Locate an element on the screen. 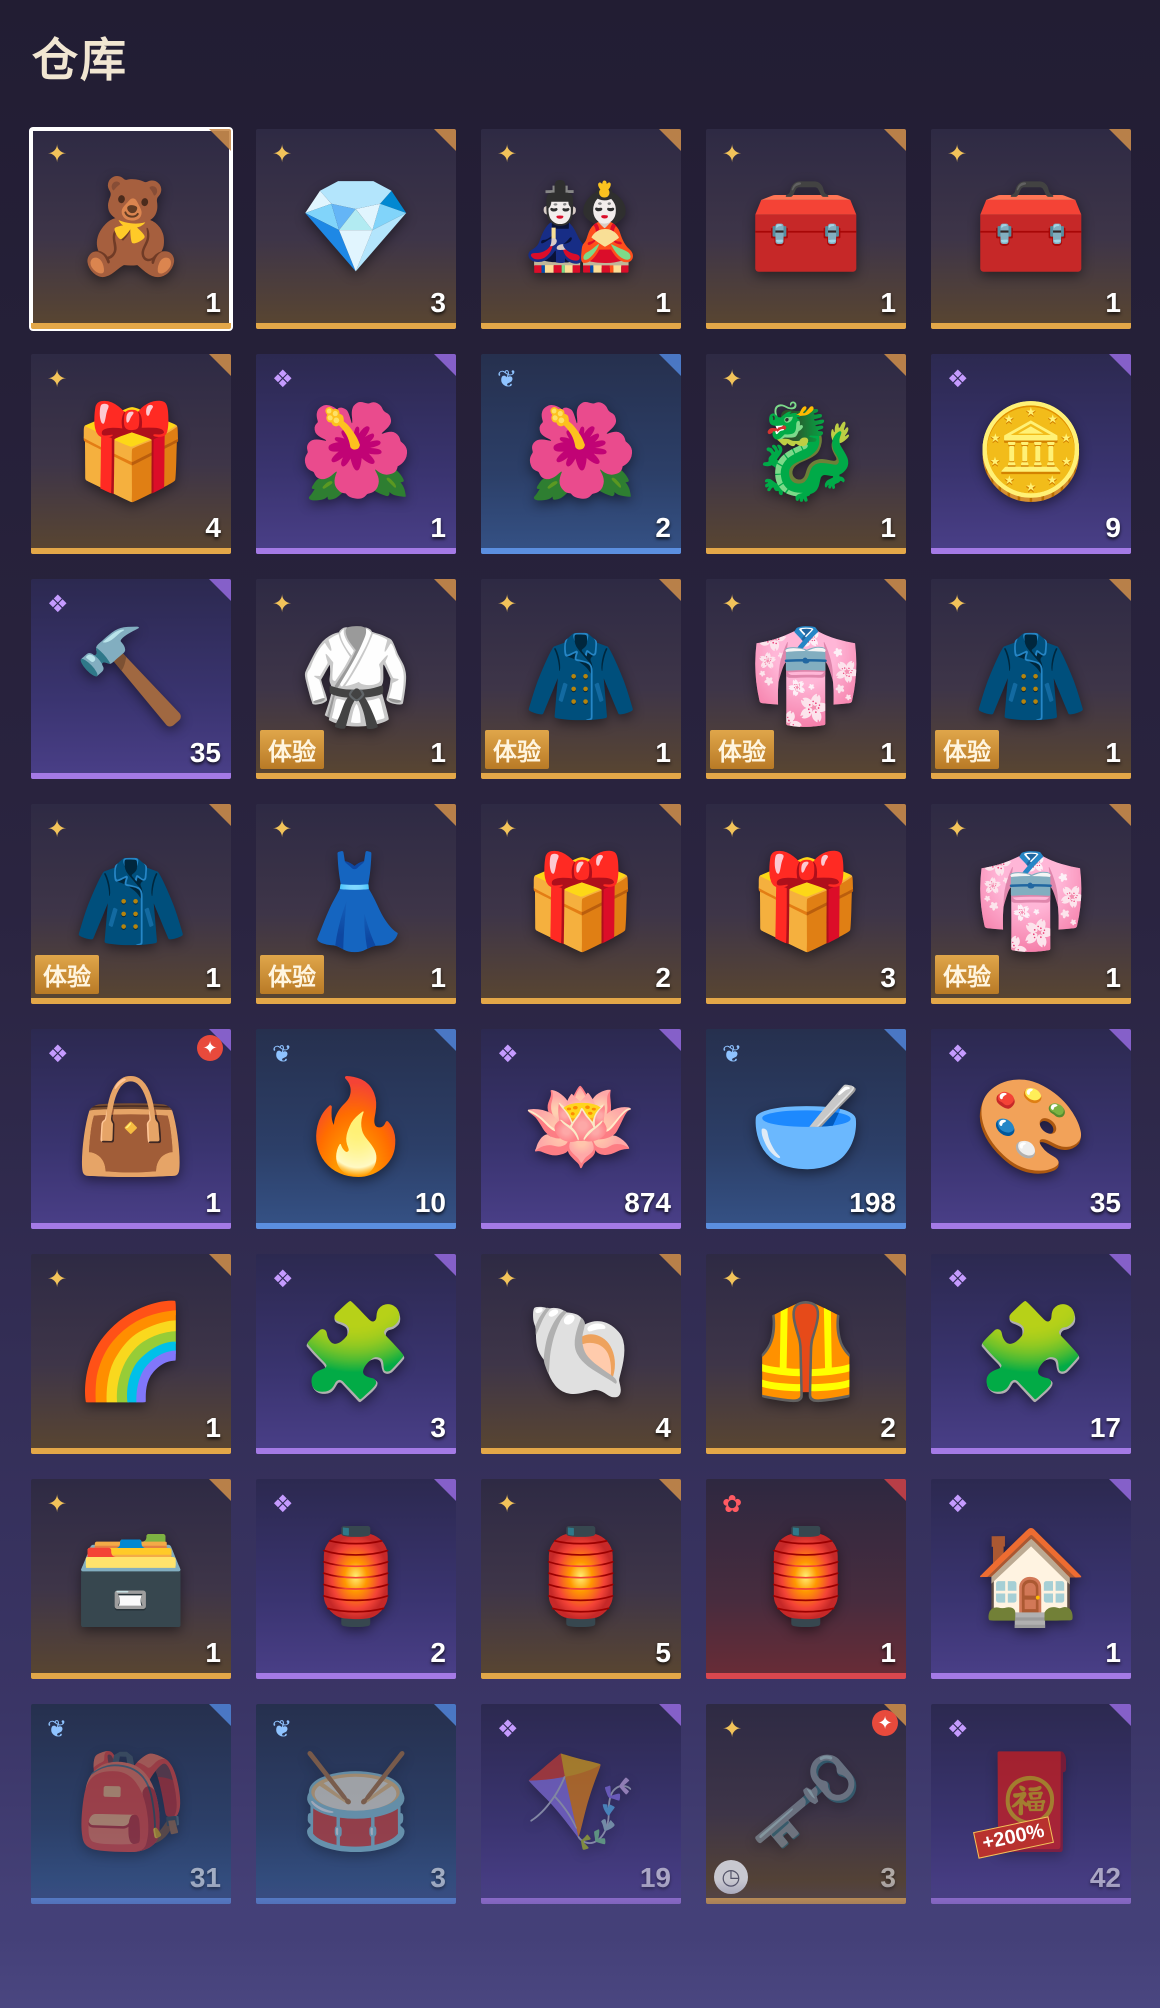  inventory-slot: ✦ 🦺 2 is located at coordinates (806, 1354).